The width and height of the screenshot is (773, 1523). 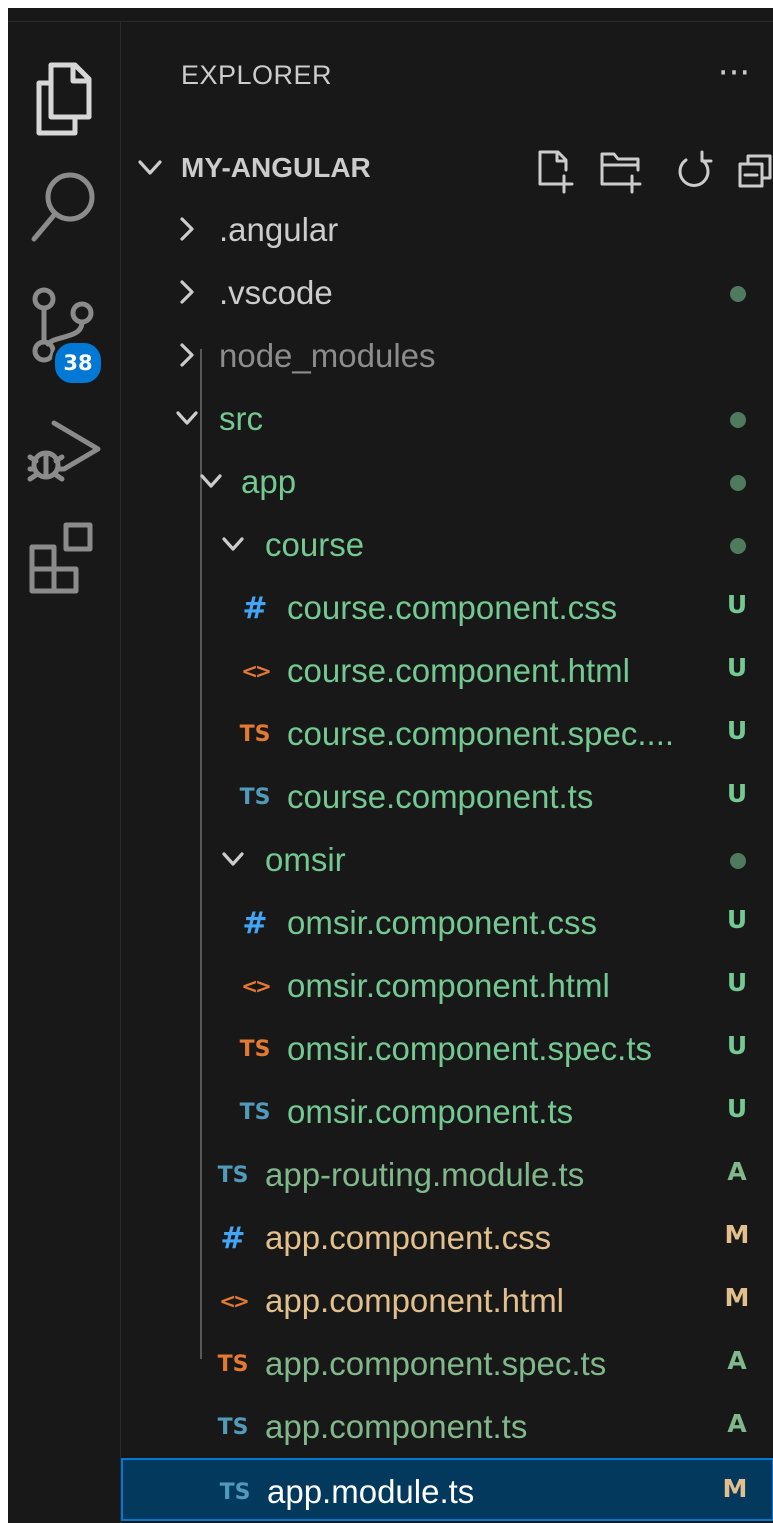 What do you see at coordinates (276, 167) in the screenshot?
I see `workspace-name: MY-ANGULAR` at bounding box center [276, 167].